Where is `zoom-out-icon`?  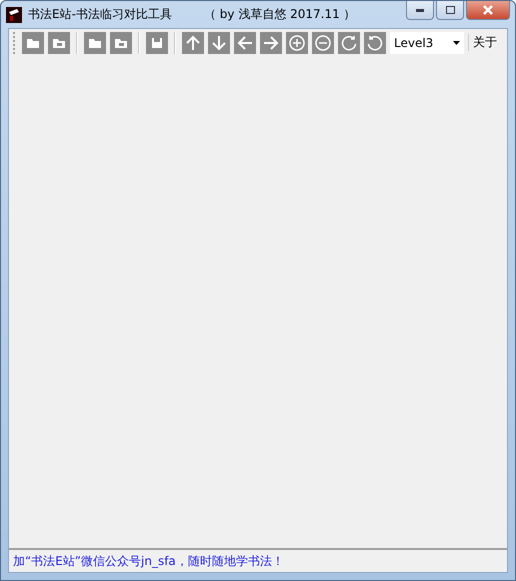
zoom-out-icon is located at coordinates (323, 42).